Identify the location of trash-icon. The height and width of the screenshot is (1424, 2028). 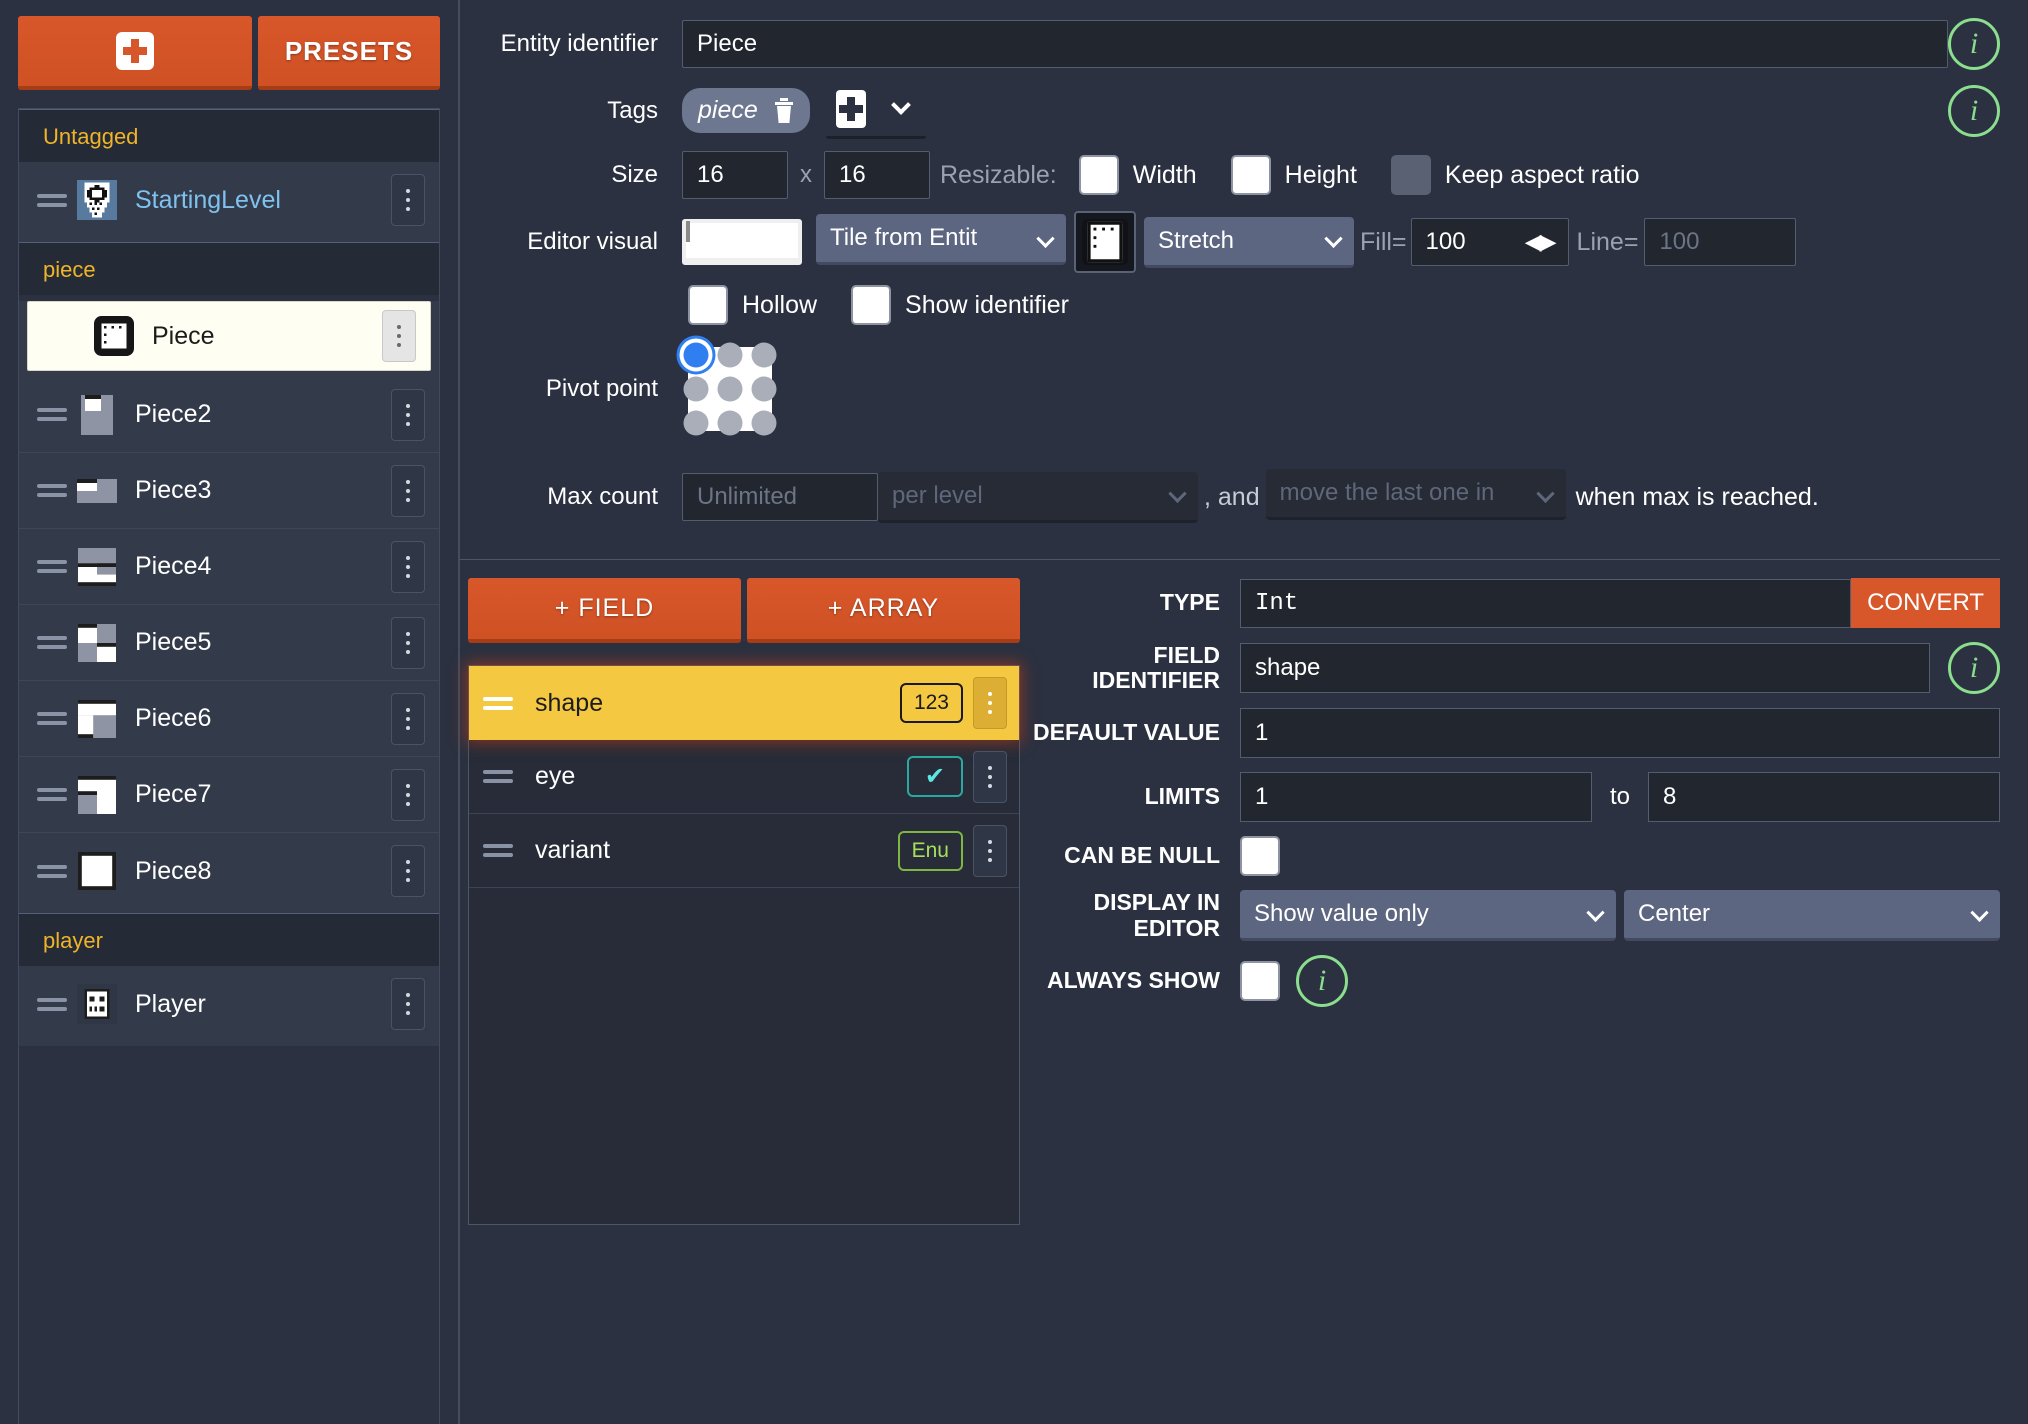
(784, 110).